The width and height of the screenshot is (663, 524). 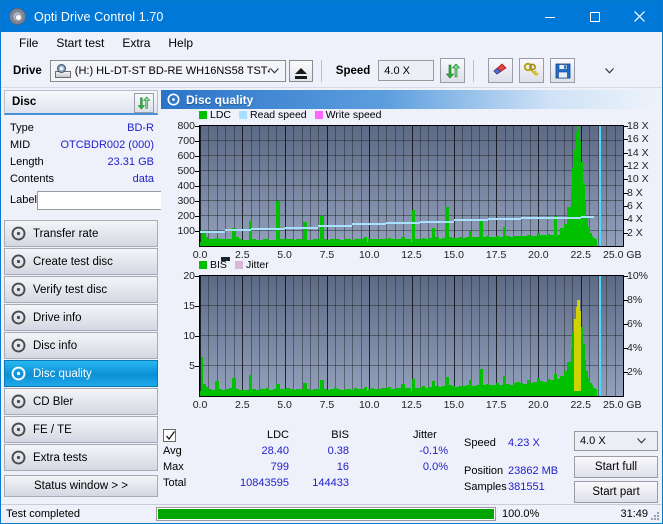 I want to click on status-window-button: Status window > >, so click(x=81, y=486).